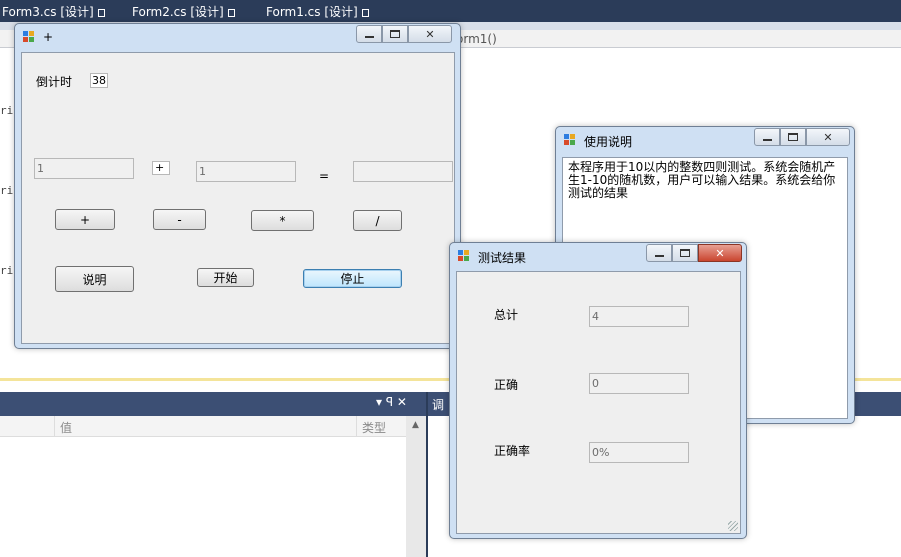 This screenshot has height=557, width=901. What do you see at coordinates (506, 385) in the screenshot?
I see `correct-label: 正确` at bounding box center [506, 385].